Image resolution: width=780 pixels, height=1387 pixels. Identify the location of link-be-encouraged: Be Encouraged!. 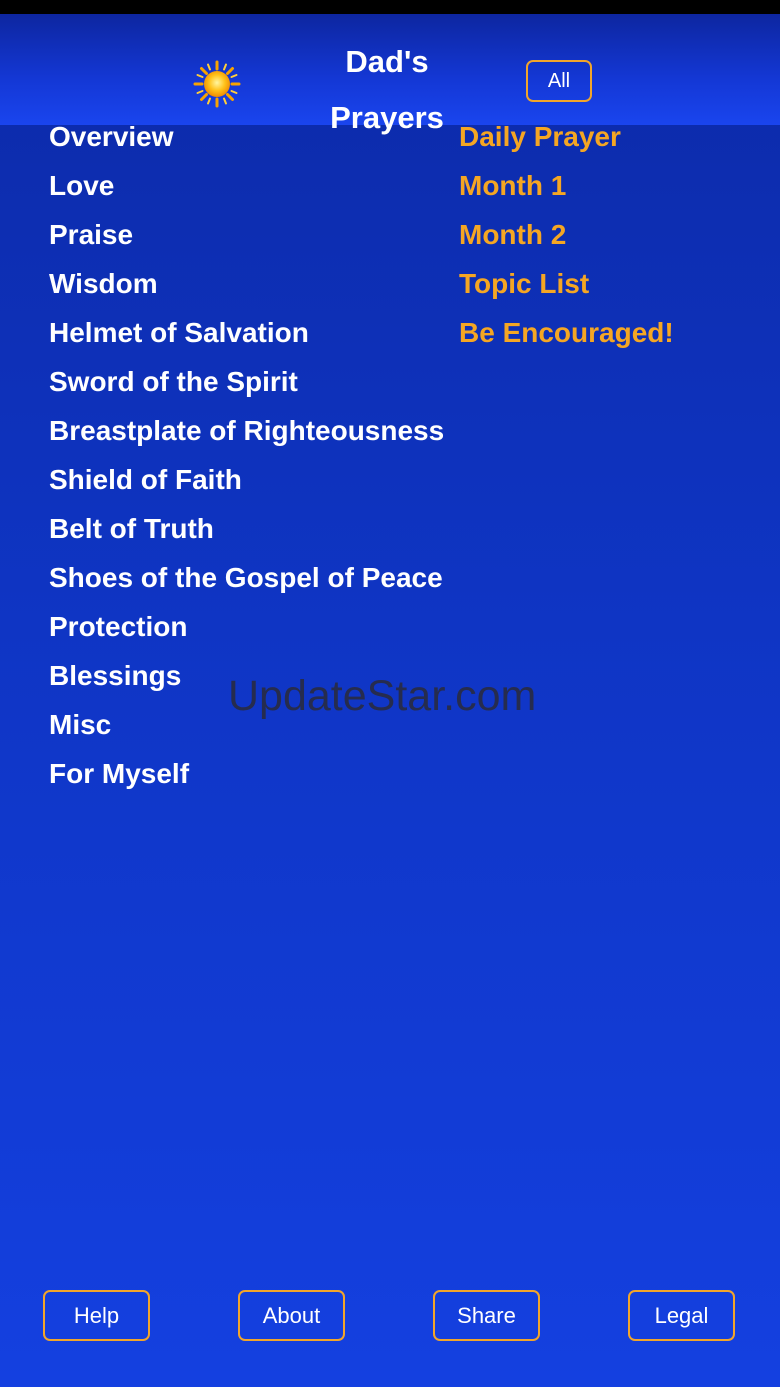
(566, 344).